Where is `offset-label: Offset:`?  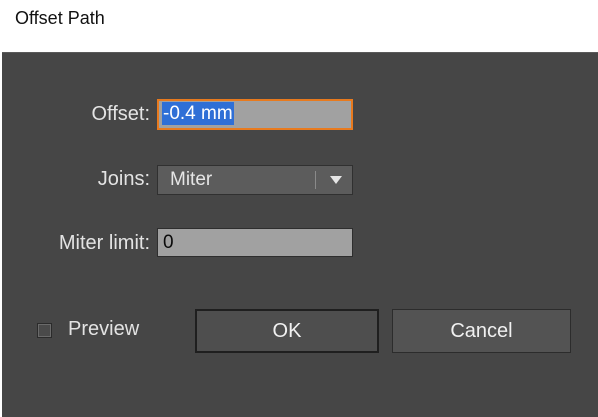
offset-label: Offset: is located at coordinates (120, 114).